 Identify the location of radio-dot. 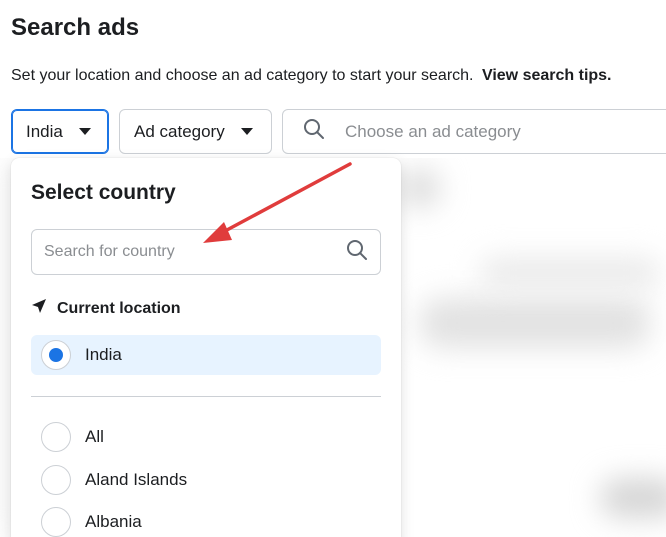
(56, 355).